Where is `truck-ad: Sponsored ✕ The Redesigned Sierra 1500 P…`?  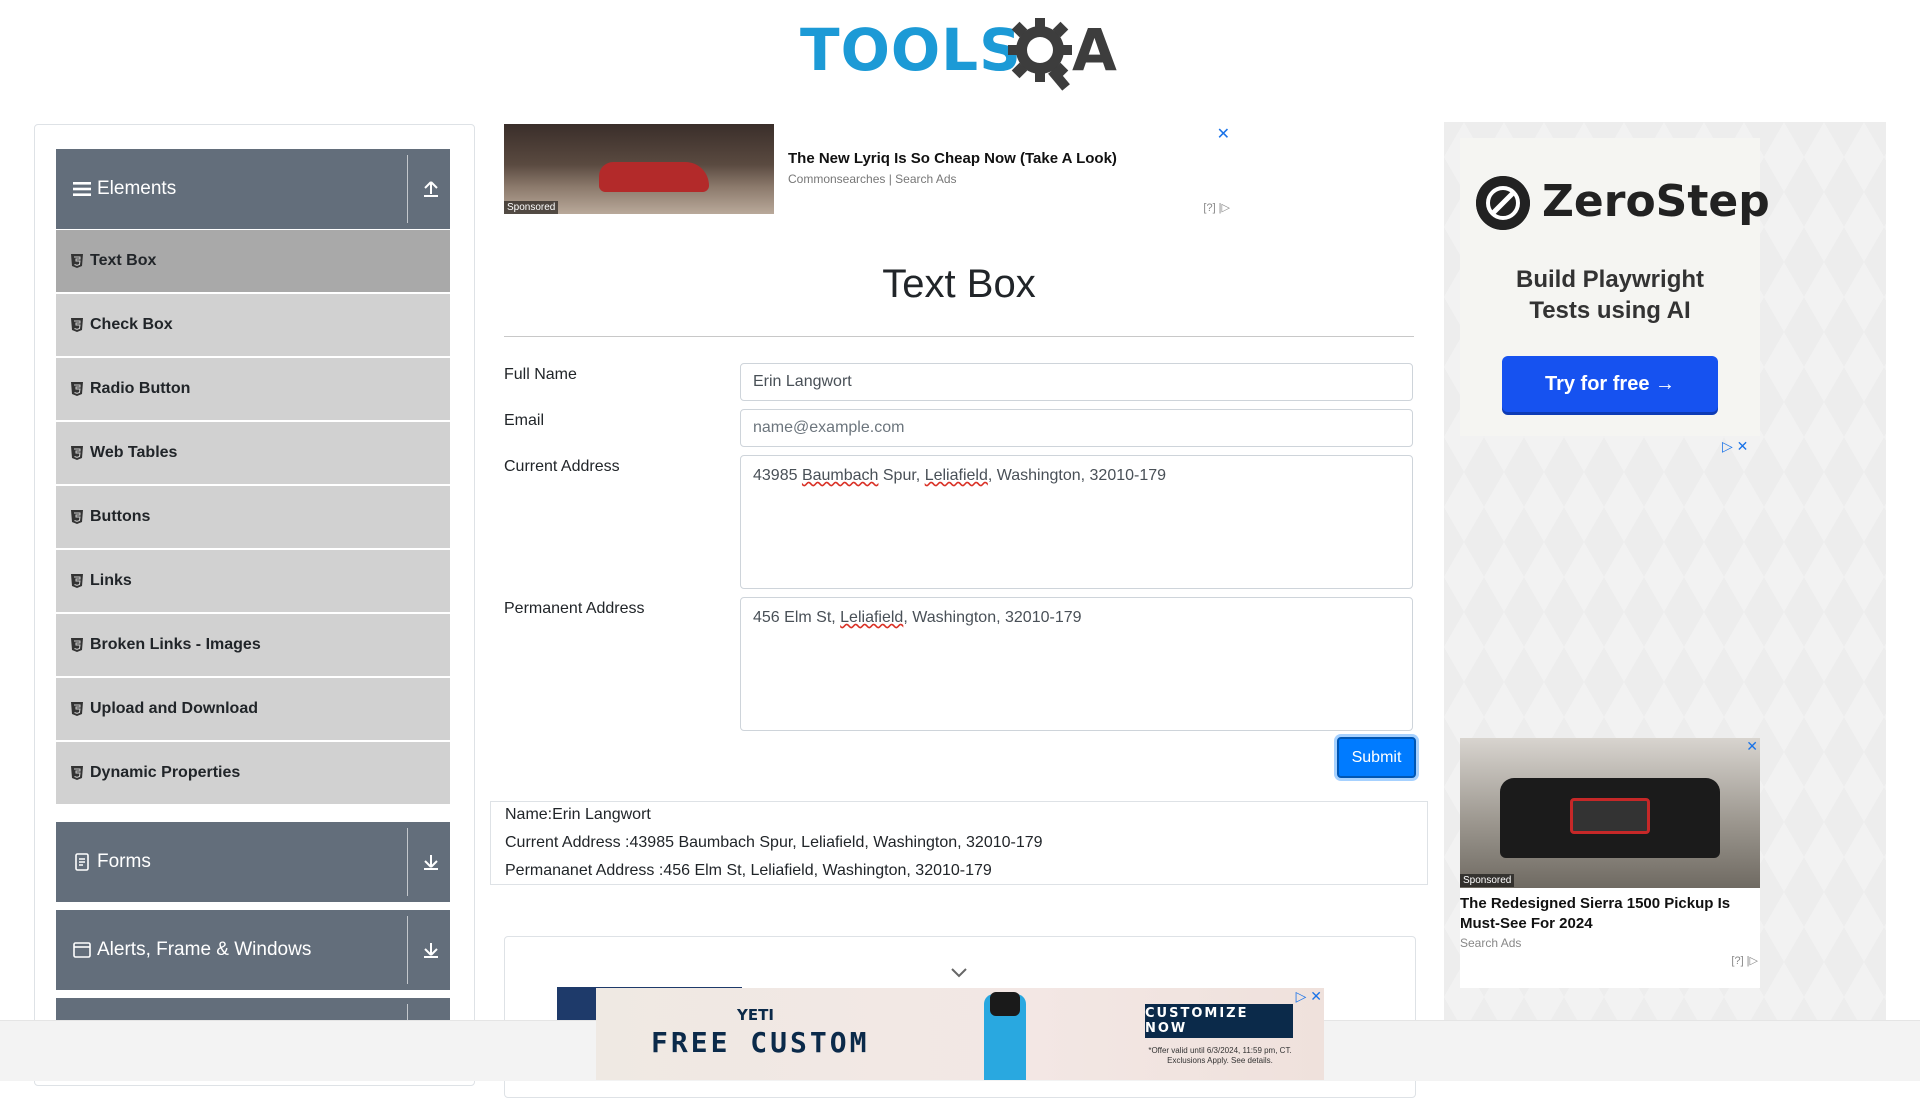 truck-ad: Sponsored ✕ The Redesigned Sierra 1500 P… is located at coordinates (1610, 863).